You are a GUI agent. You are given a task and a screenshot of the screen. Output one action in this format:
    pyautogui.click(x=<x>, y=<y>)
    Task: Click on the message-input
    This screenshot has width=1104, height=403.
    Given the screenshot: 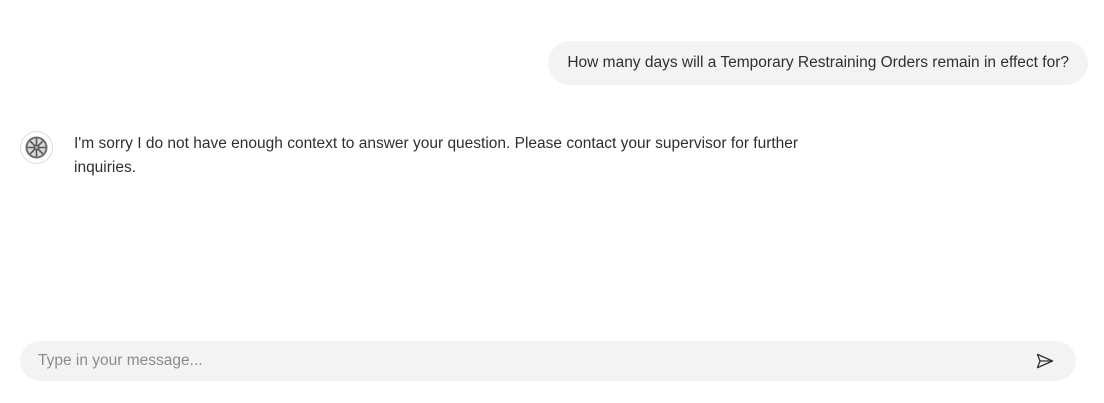 What is the action you would take?
    pyautogui.click(x=522, y=361)
    